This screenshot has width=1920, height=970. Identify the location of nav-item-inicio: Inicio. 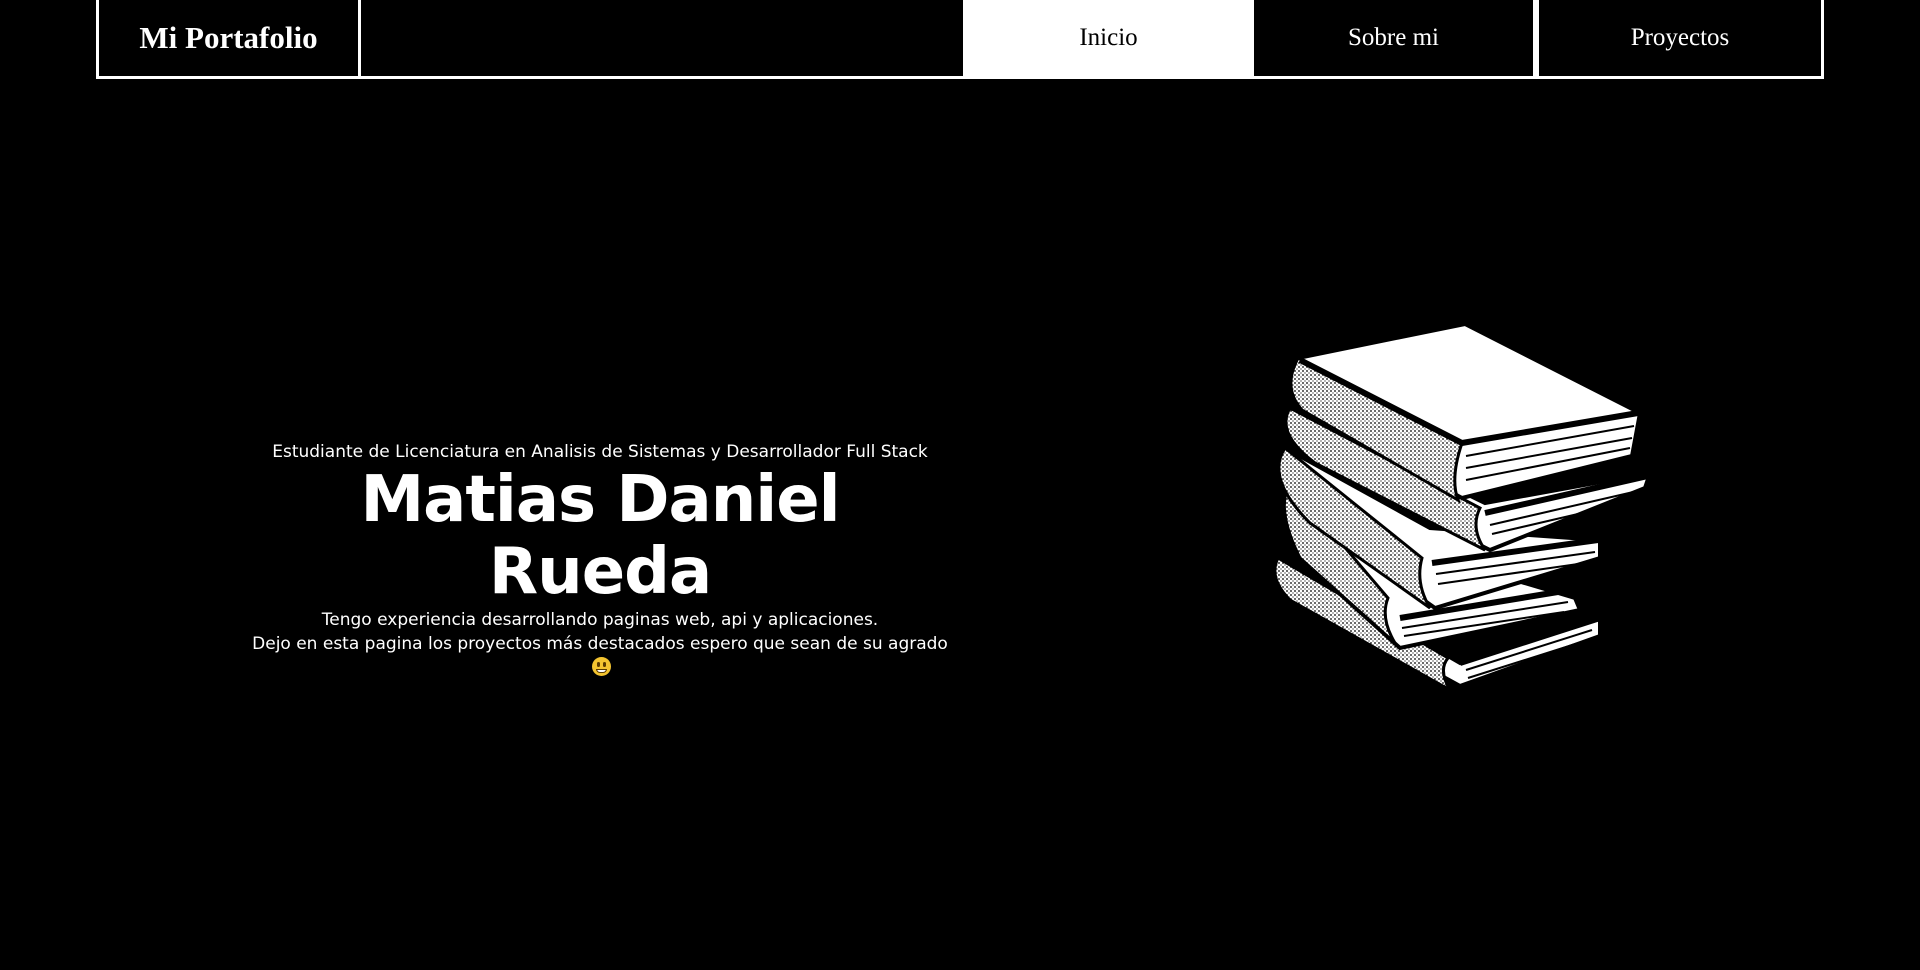
(1107, 38).